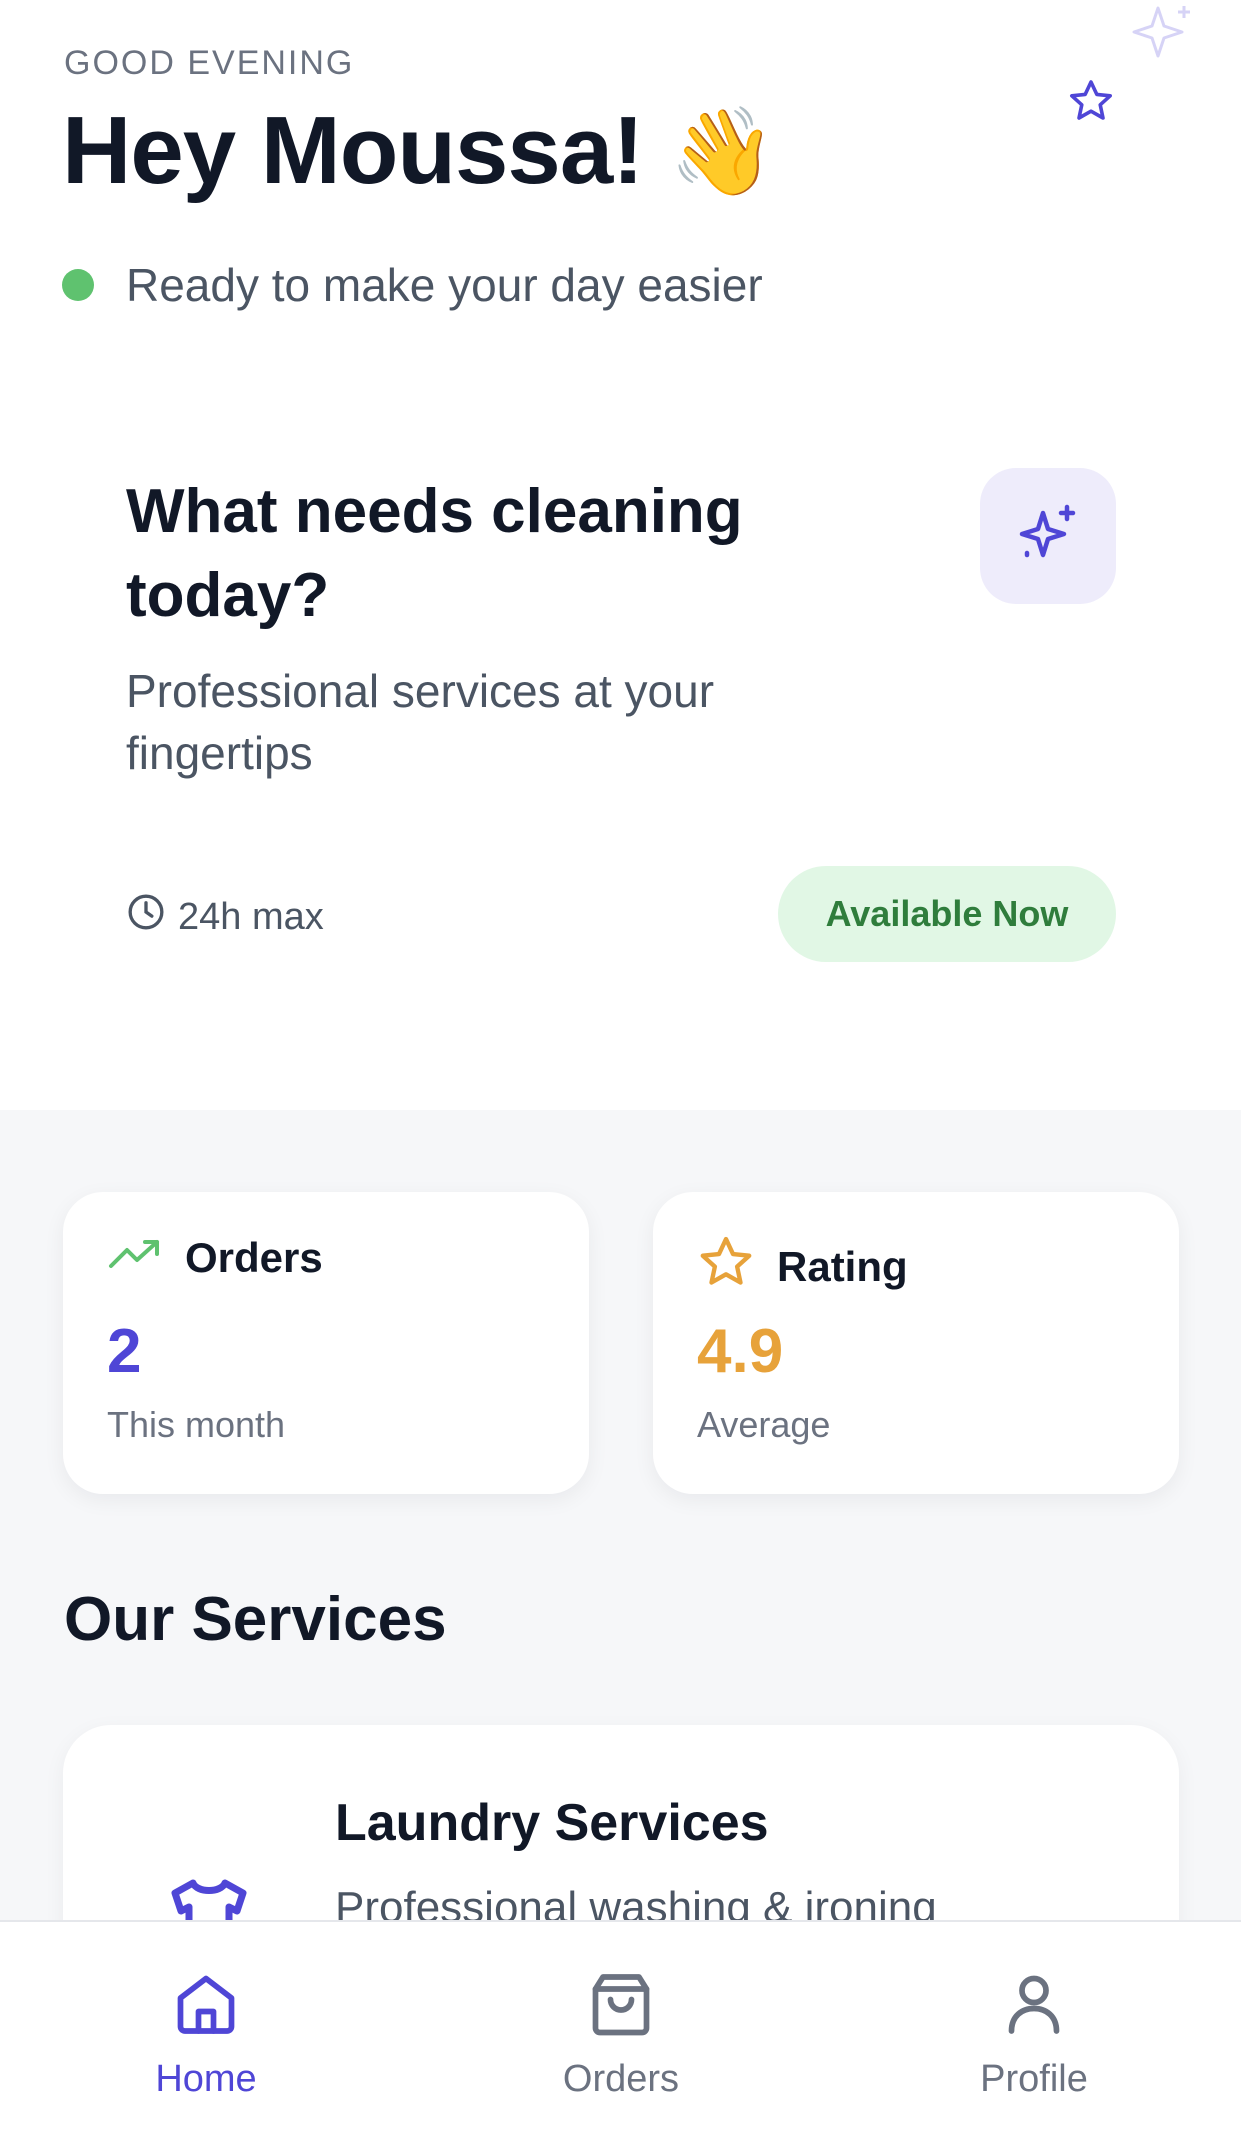 The height and width of the screenshot is (2130, 1241). What do you see at coordinates (209, 63) in the screenshot?
I see `greeting-time: GOOD EVENING` at bounding box center [209, 63].